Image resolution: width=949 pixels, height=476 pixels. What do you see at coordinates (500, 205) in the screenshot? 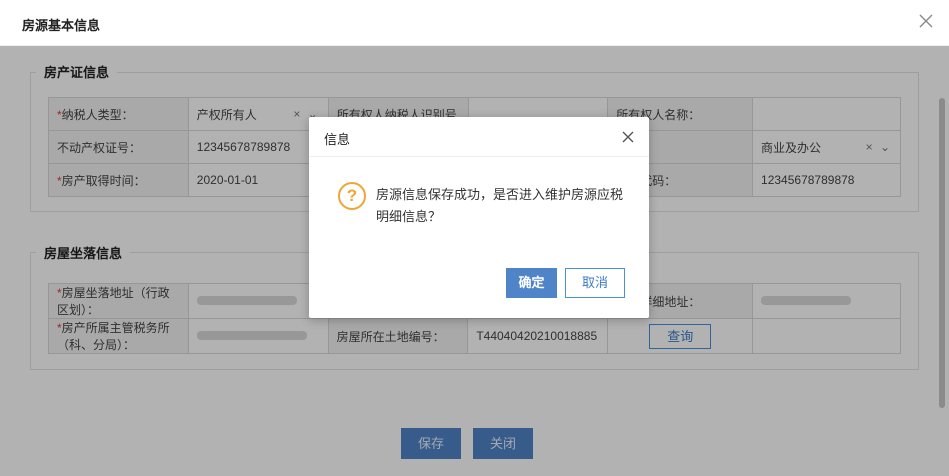
I see `dialog-message: 房源信息保存成功，是否进入维护房源应税明细信息？` at bounding box center [500, 205].